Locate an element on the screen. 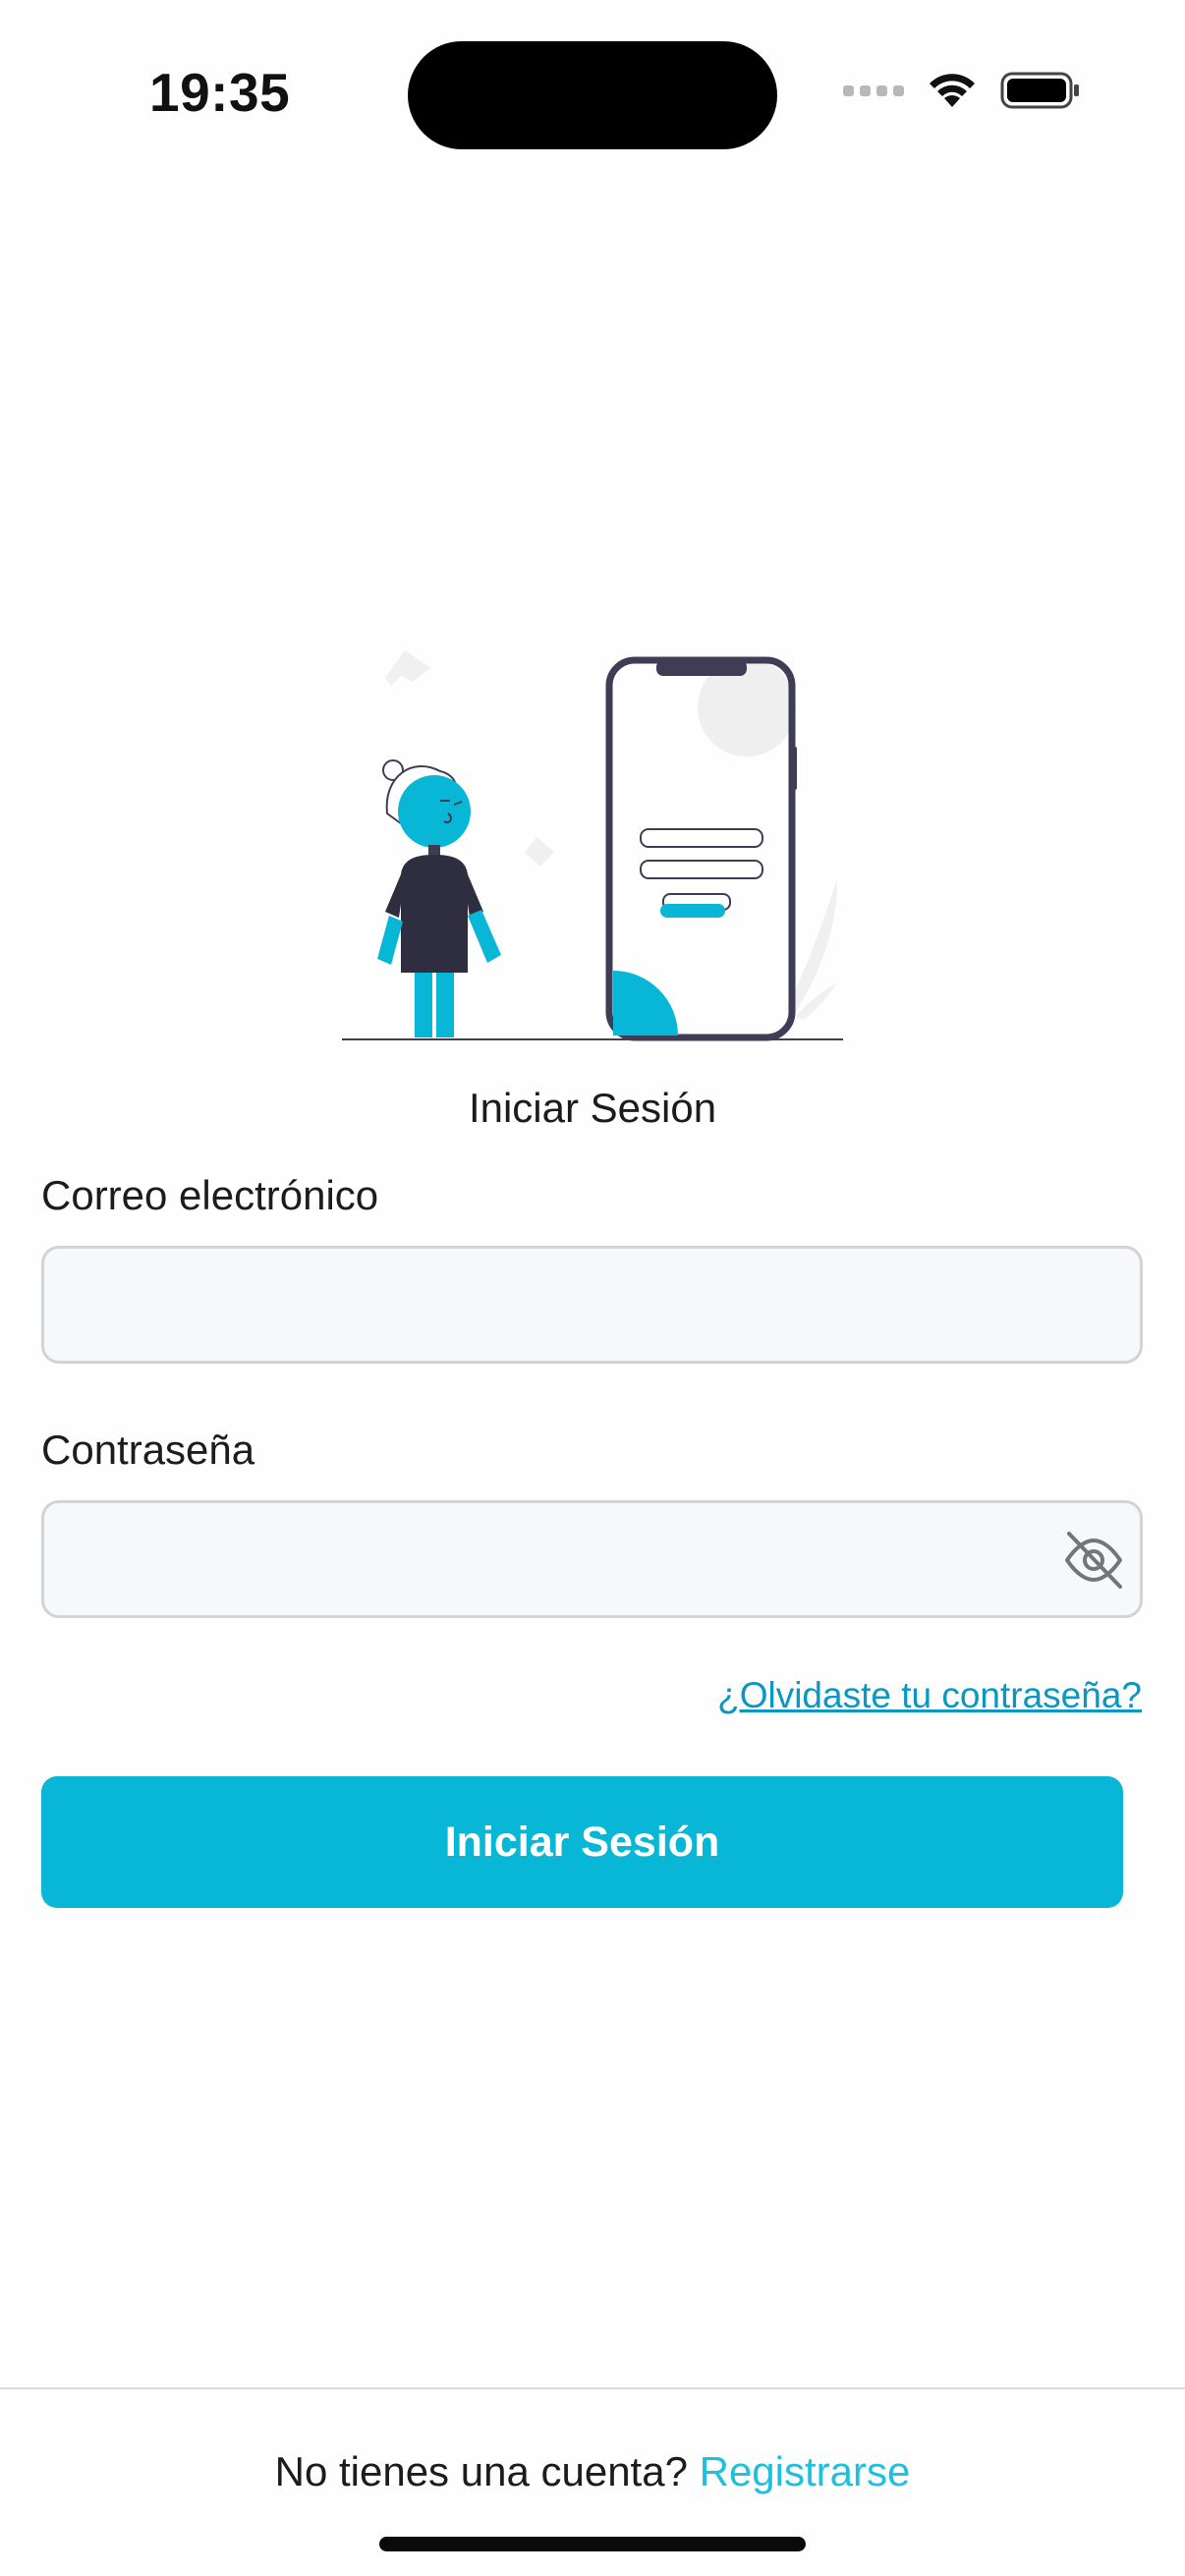 This screenshot has width=1185, height=2576. footer-divider is located at coordinates (592, 2388).